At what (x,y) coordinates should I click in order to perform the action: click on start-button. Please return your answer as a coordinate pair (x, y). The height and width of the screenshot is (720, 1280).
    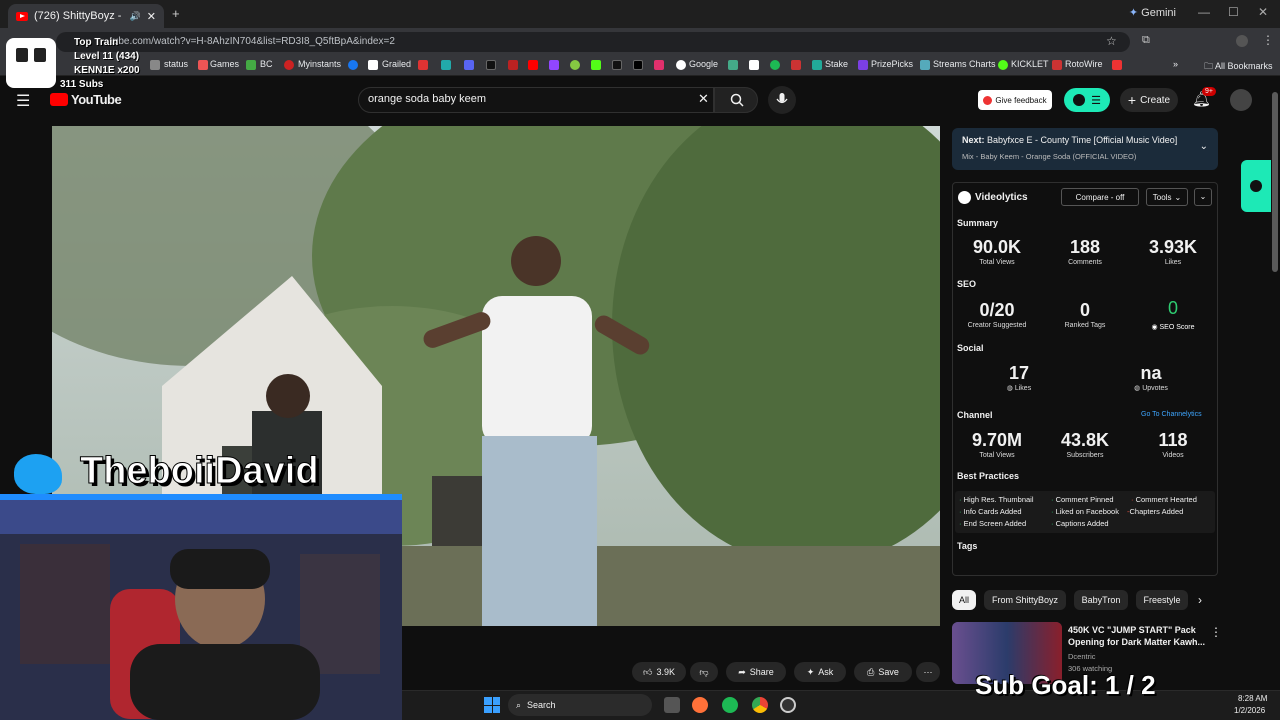
    Looking at the image, I should click on (492, 705).